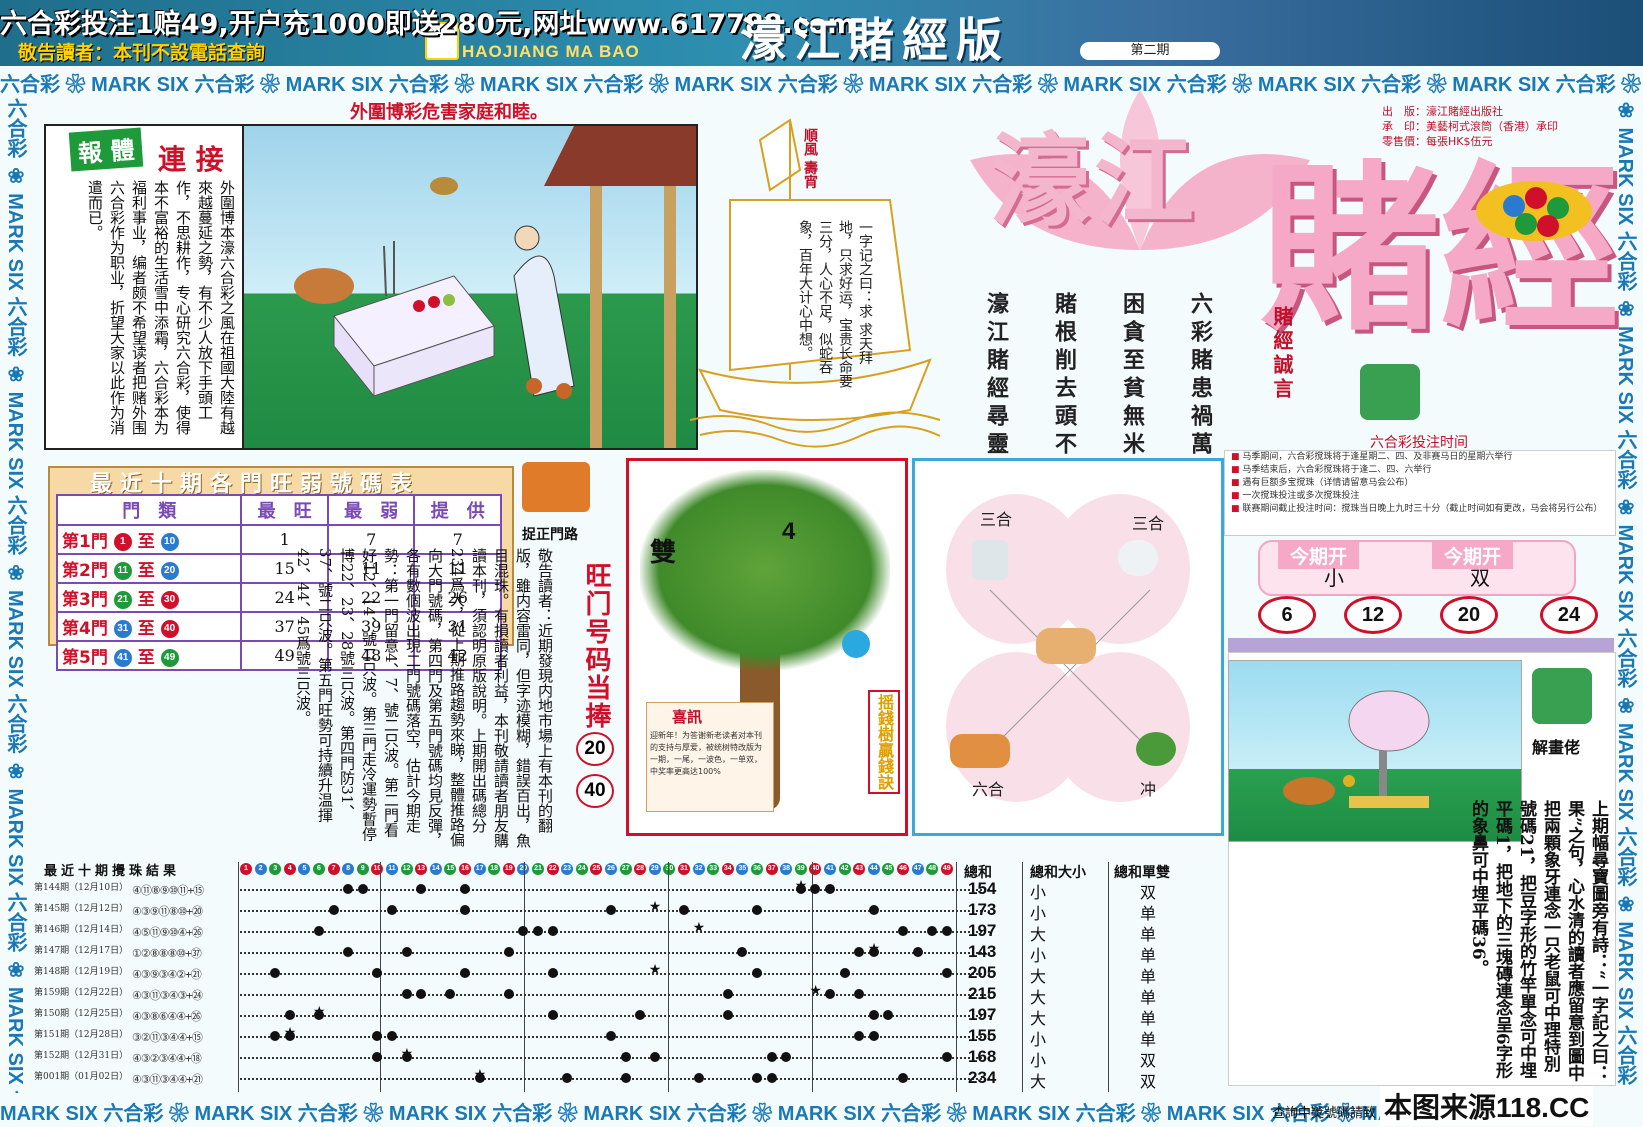  What do you see at coordinates (713, 869) in the screenshot?
I see `number-ball: 33` at bounding box center [713, 869].